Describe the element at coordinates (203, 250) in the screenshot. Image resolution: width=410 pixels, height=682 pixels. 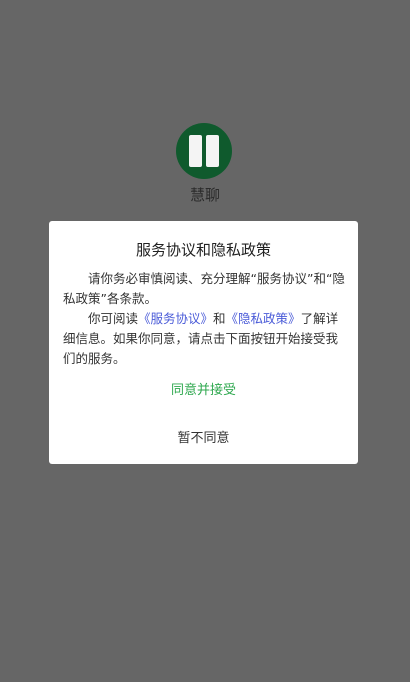
I see `dialog-title: 服务协议和隐私政策` at that location.